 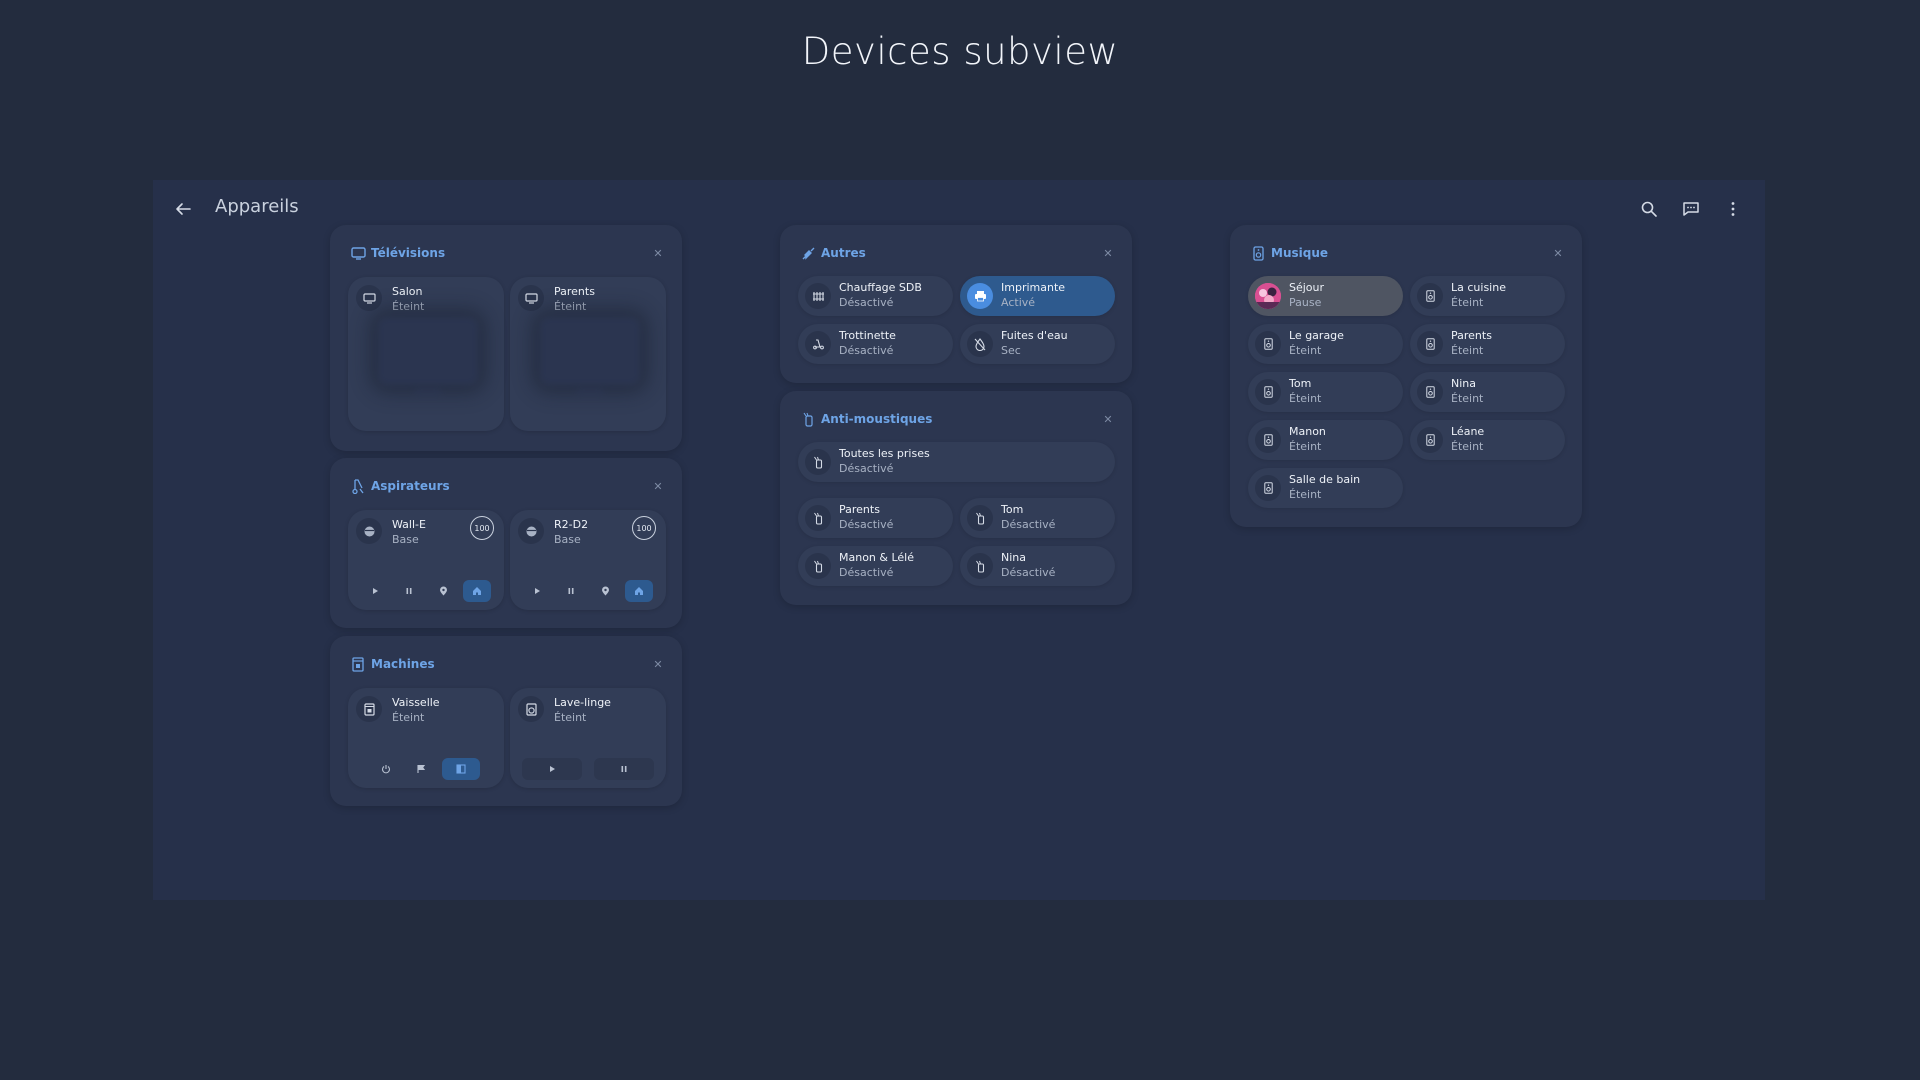 I want to click on speaker-leane: Léane Éteint, so click(x=1487, y=440).